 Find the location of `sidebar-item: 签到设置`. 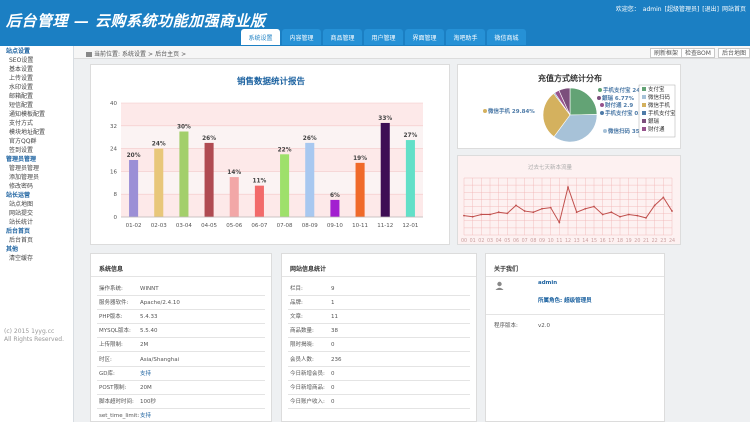

sidebar-item: 签到设置 is located at coordinates (36, 150).